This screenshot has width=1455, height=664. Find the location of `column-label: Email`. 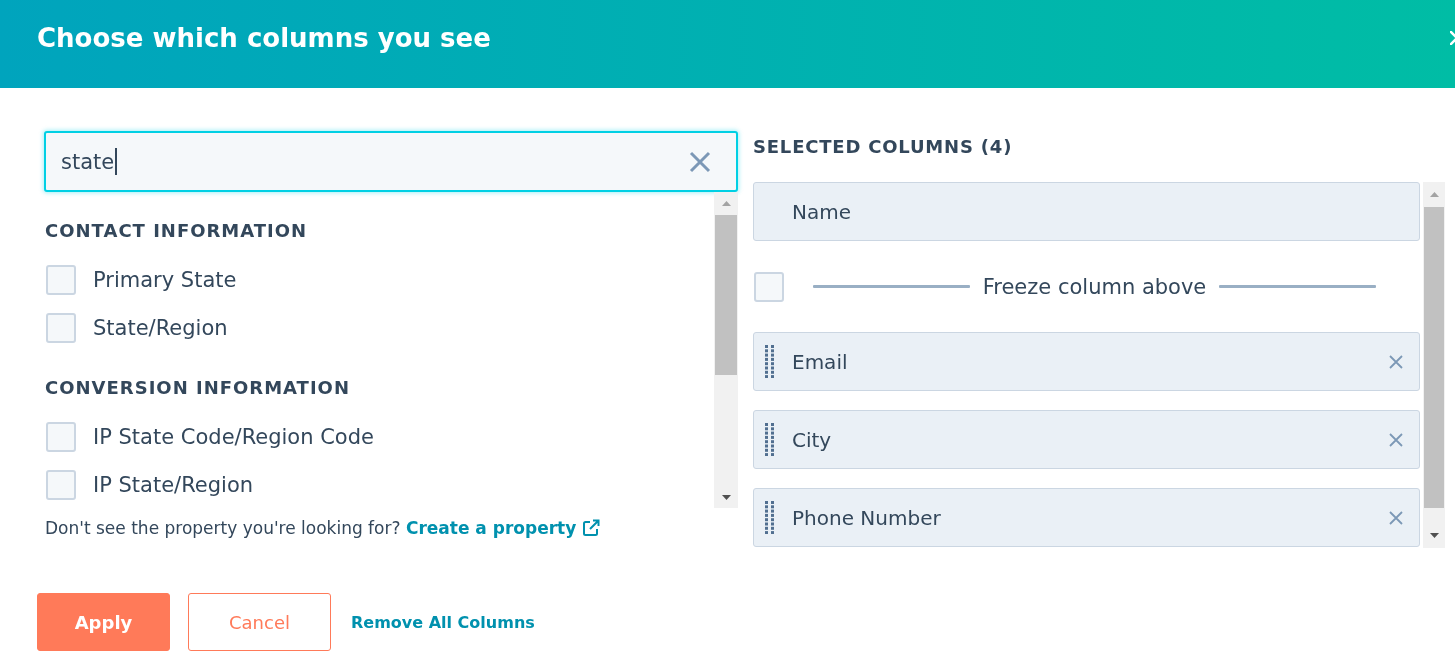

column-label: Email is located at coordinates (820, 362).